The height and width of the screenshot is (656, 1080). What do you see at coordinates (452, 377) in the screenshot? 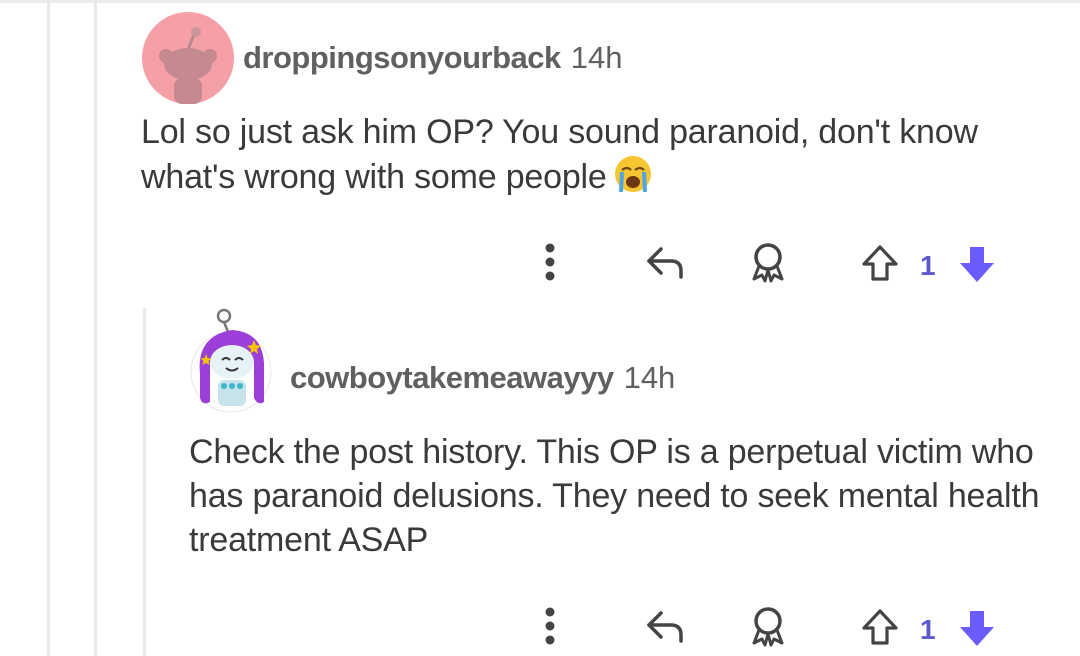
I see `username: cowboytakemeawayyy` at bounding box center [452, 377].